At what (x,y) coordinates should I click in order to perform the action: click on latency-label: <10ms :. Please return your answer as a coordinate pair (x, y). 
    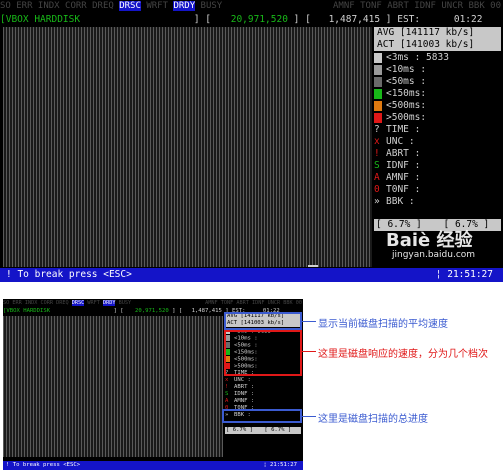
    Looking at the image, I should click on (406, 69).